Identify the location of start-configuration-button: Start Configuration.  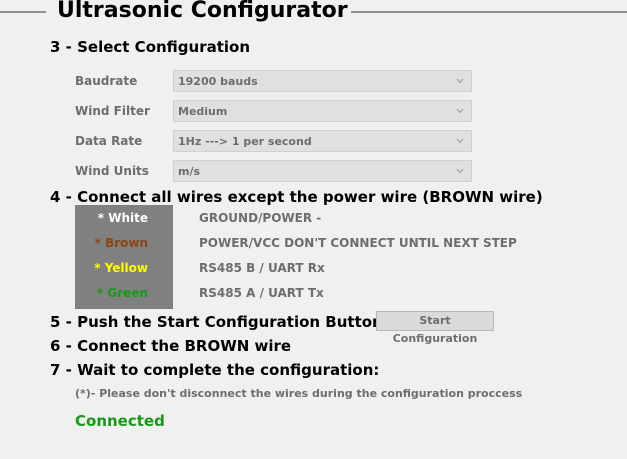
(435, 328).